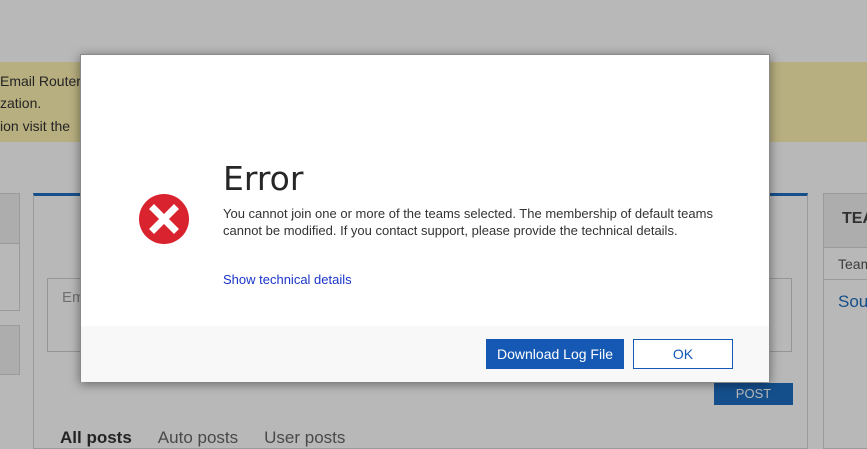  Describe the element at coordinates (287, 279) in the screenshot. I see `show-technical-details-link: Show technical details` at that location.